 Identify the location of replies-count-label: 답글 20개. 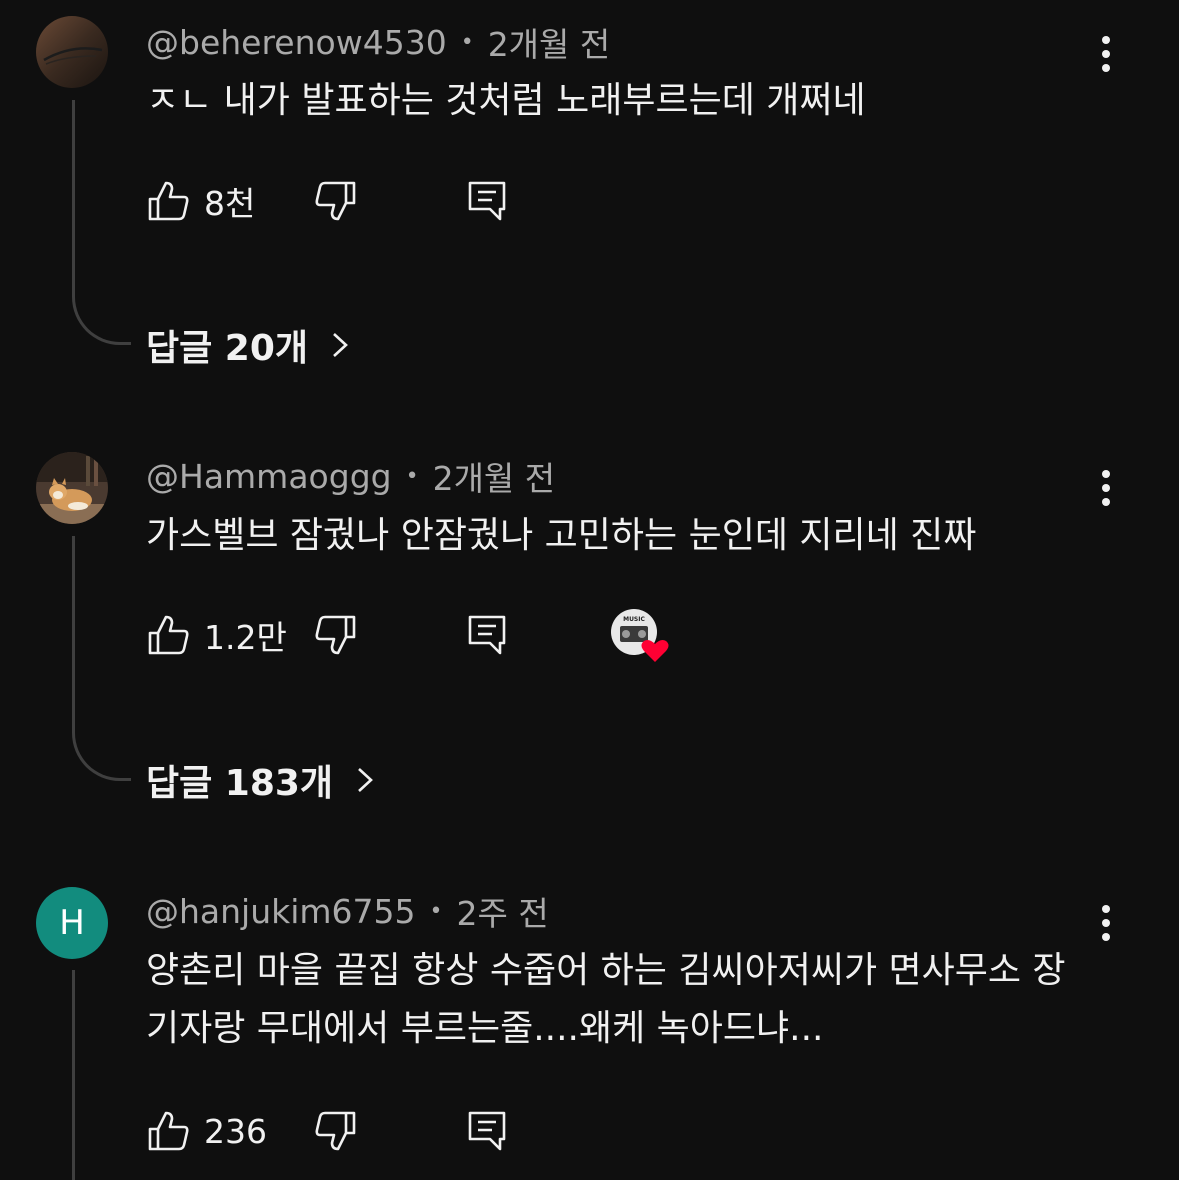
(227, 348).